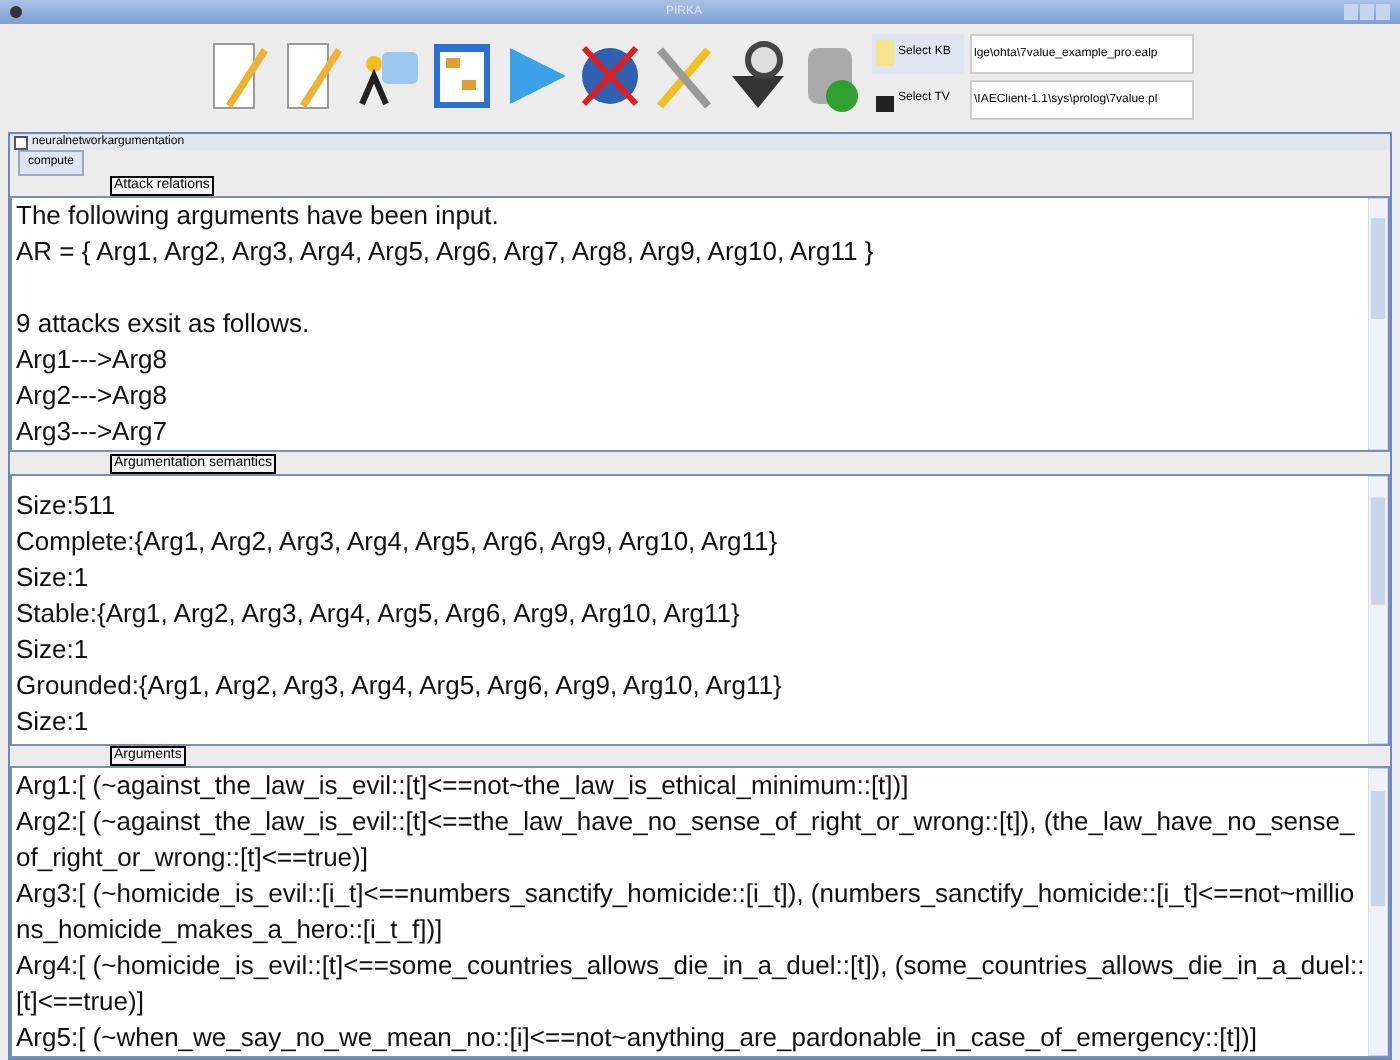 The height and width of the screenshot is (1060, 1400). I want to click on text-line: Arg5:[ (~when_we_say_no_we_mean_no::[i]<==not~anything_are_pardonable_in_case_of_emergency::[t])], so click(637, 1038).